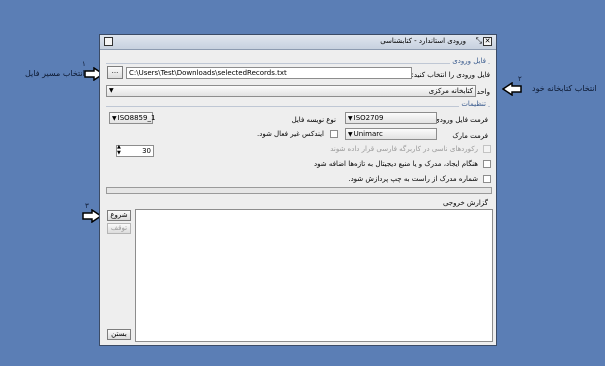 The width and height of the screenshot is (605, 366). What do you see at coordinates (487, 41) in the screenshot?
I see `close-window-button: ✕` at bounding box center [487, 41].